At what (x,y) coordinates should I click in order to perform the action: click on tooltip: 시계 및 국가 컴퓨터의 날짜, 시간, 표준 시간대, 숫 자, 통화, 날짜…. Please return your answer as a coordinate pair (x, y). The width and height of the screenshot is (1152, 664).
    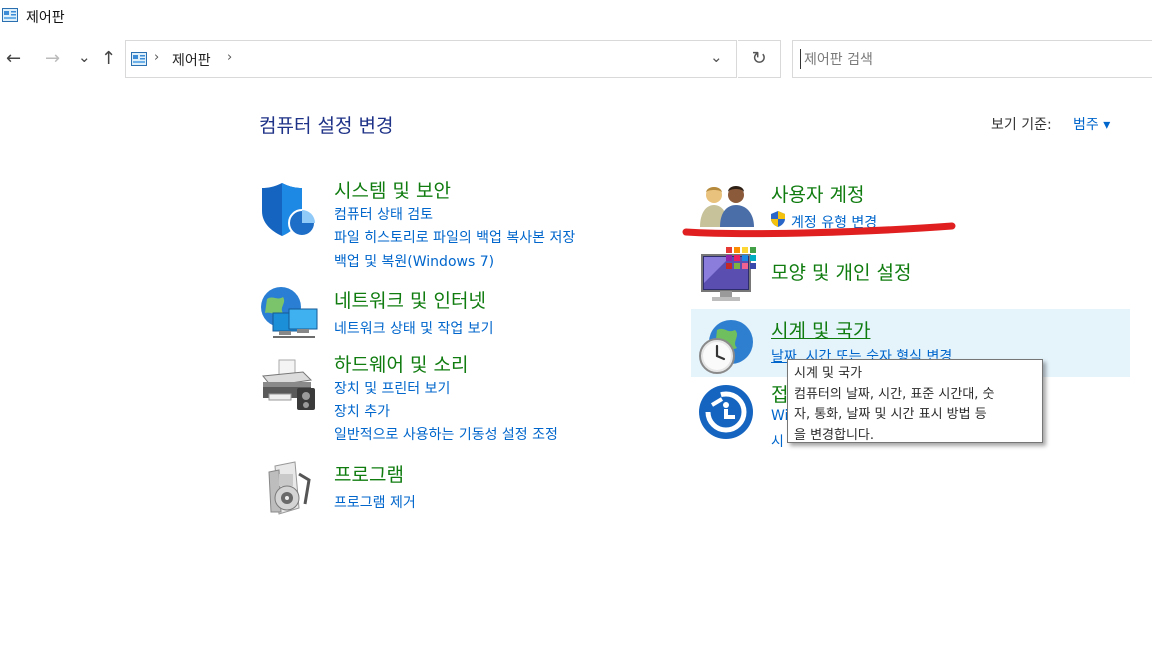
    Looking at the image, I should click on (915, 401).